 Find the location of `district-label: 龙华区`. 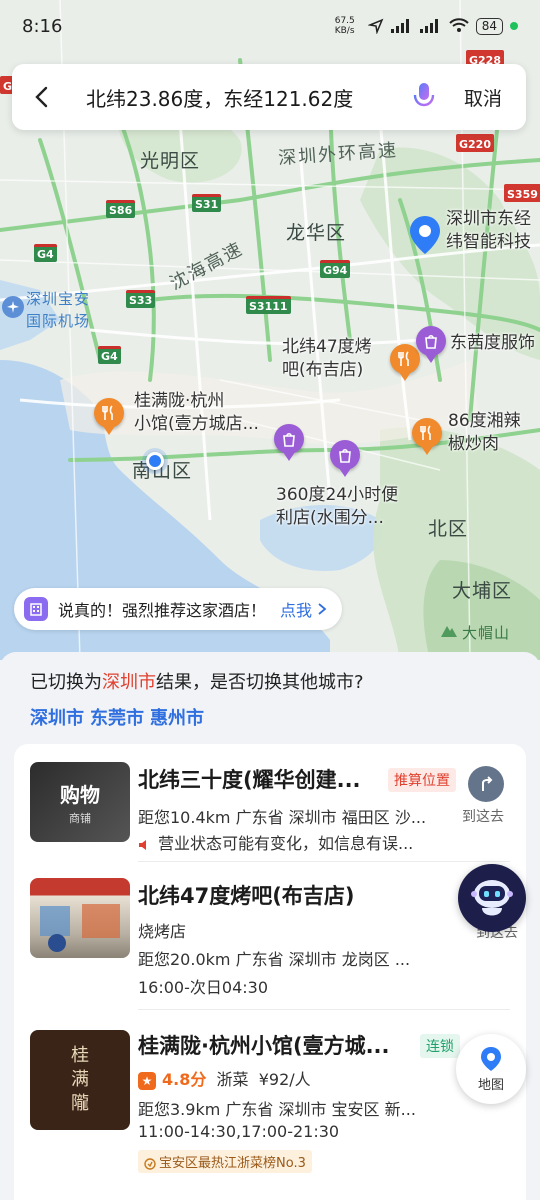

district-label: 龙华区 is located at coordinates (316, 233).